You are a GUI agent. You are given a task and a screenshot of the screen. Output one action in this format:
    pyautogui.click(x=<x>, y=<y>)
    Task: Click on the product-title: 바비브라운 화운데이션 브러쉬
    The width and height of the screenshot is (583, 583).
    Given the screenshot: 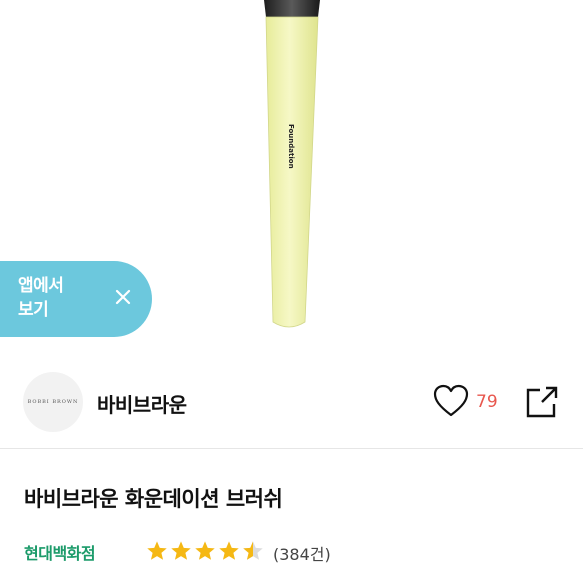 What is the action you would take?
    pyautogui.click(x=153, y=499)
    